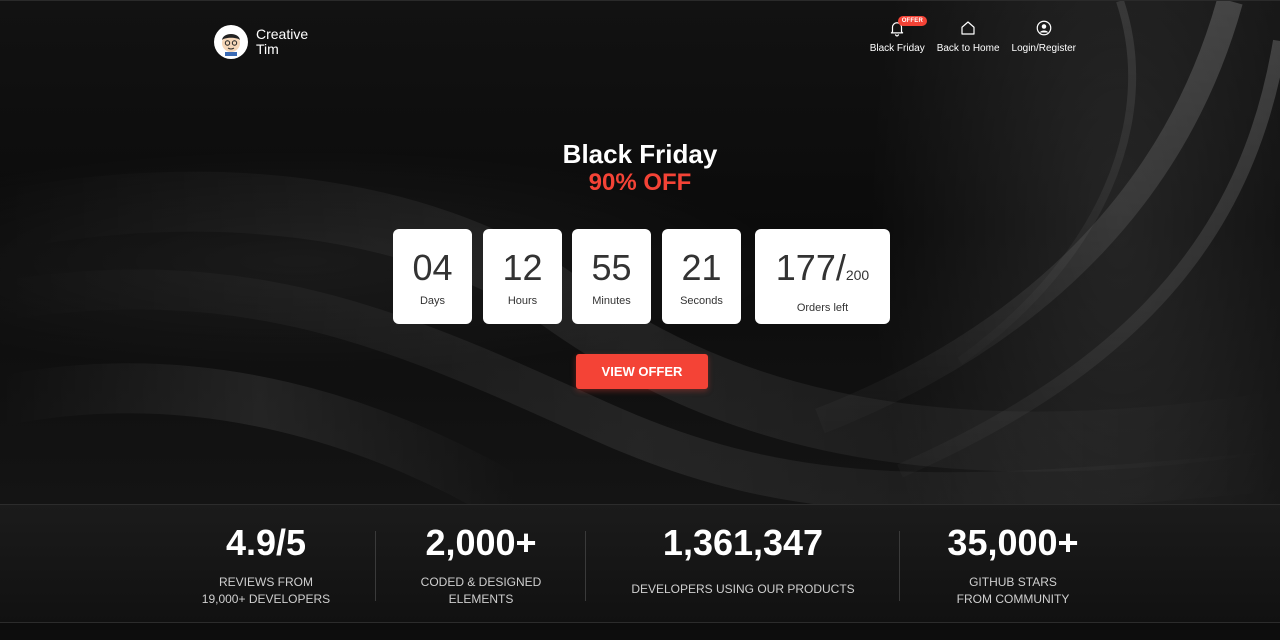 Image resolution: width=1280 pixels, height=640 pixels. I want to click on nav-label: Black Friday, so click(897, 48).